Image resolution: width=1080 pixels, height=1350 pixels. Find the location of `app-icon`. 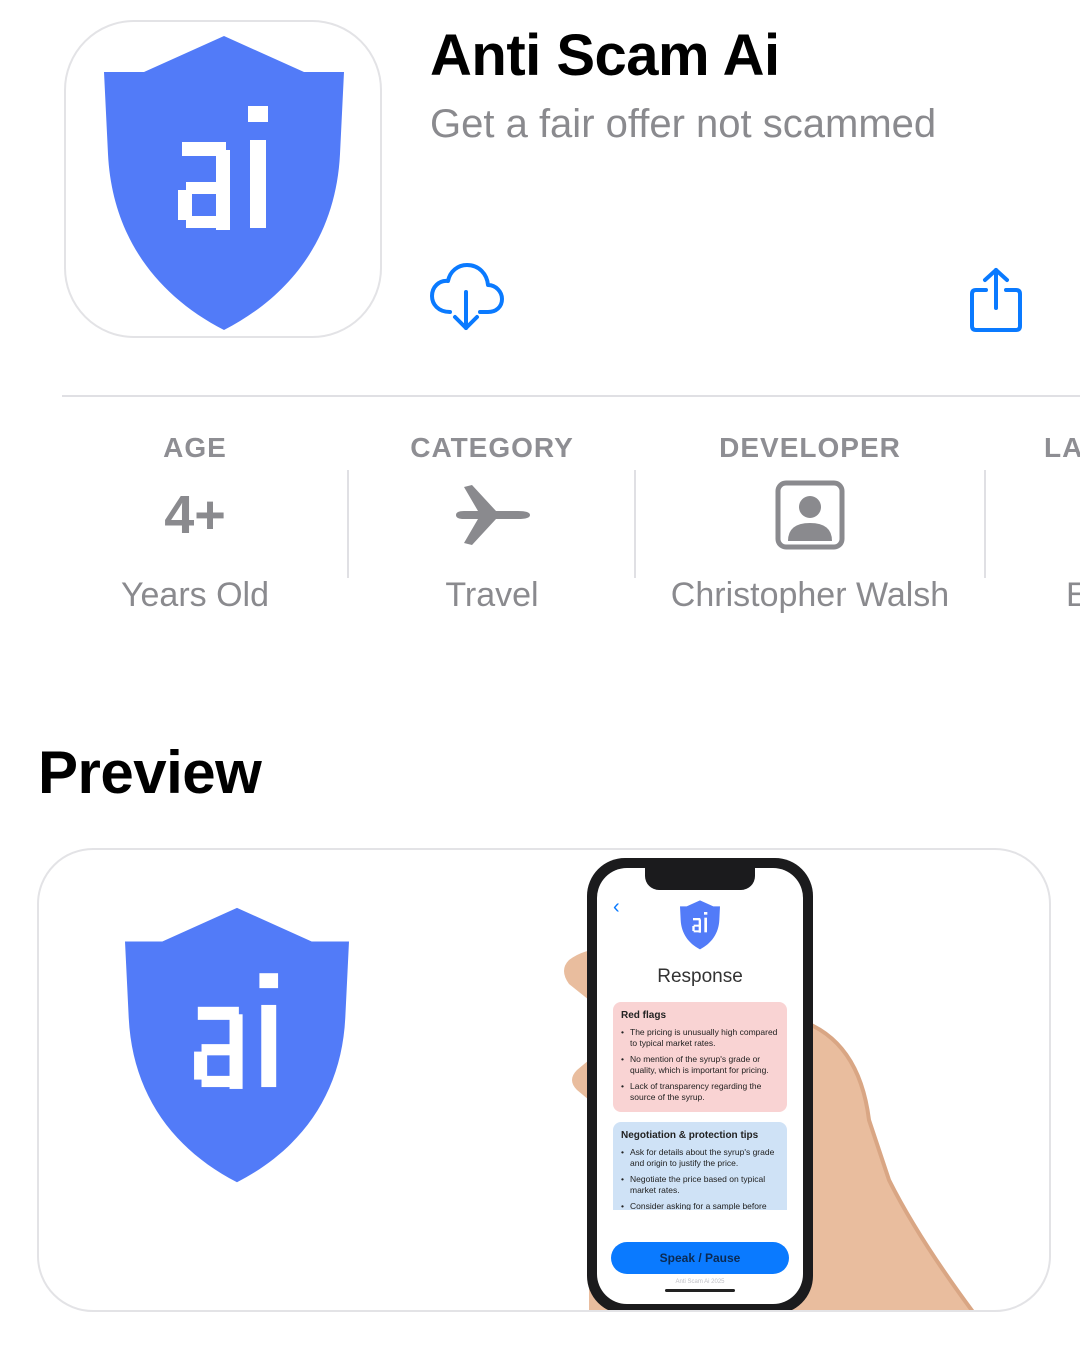

app-icon is located at coordinates (223, 179).